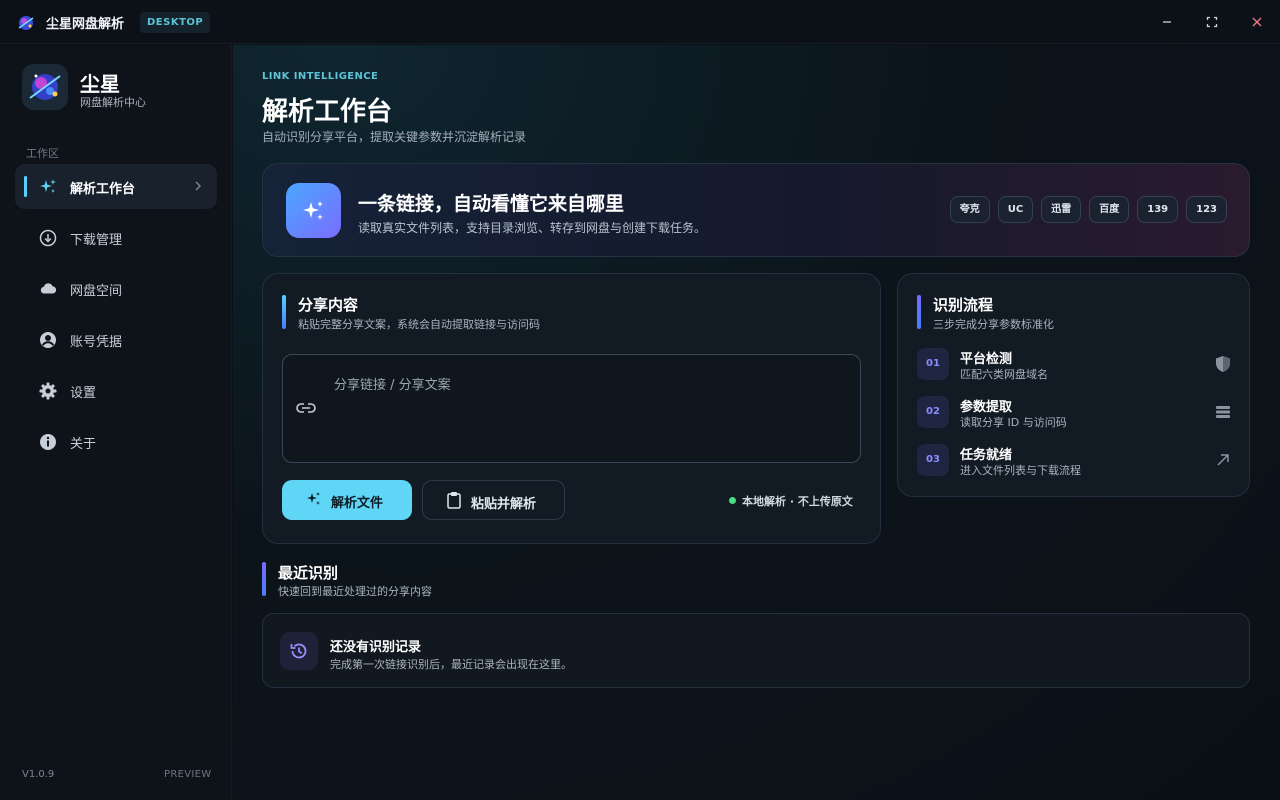 The width and height of the screenshot is (1280, 800). Describe the element at coordinates (25, 186) in the screenshot. I see `active-indicator` at that location.